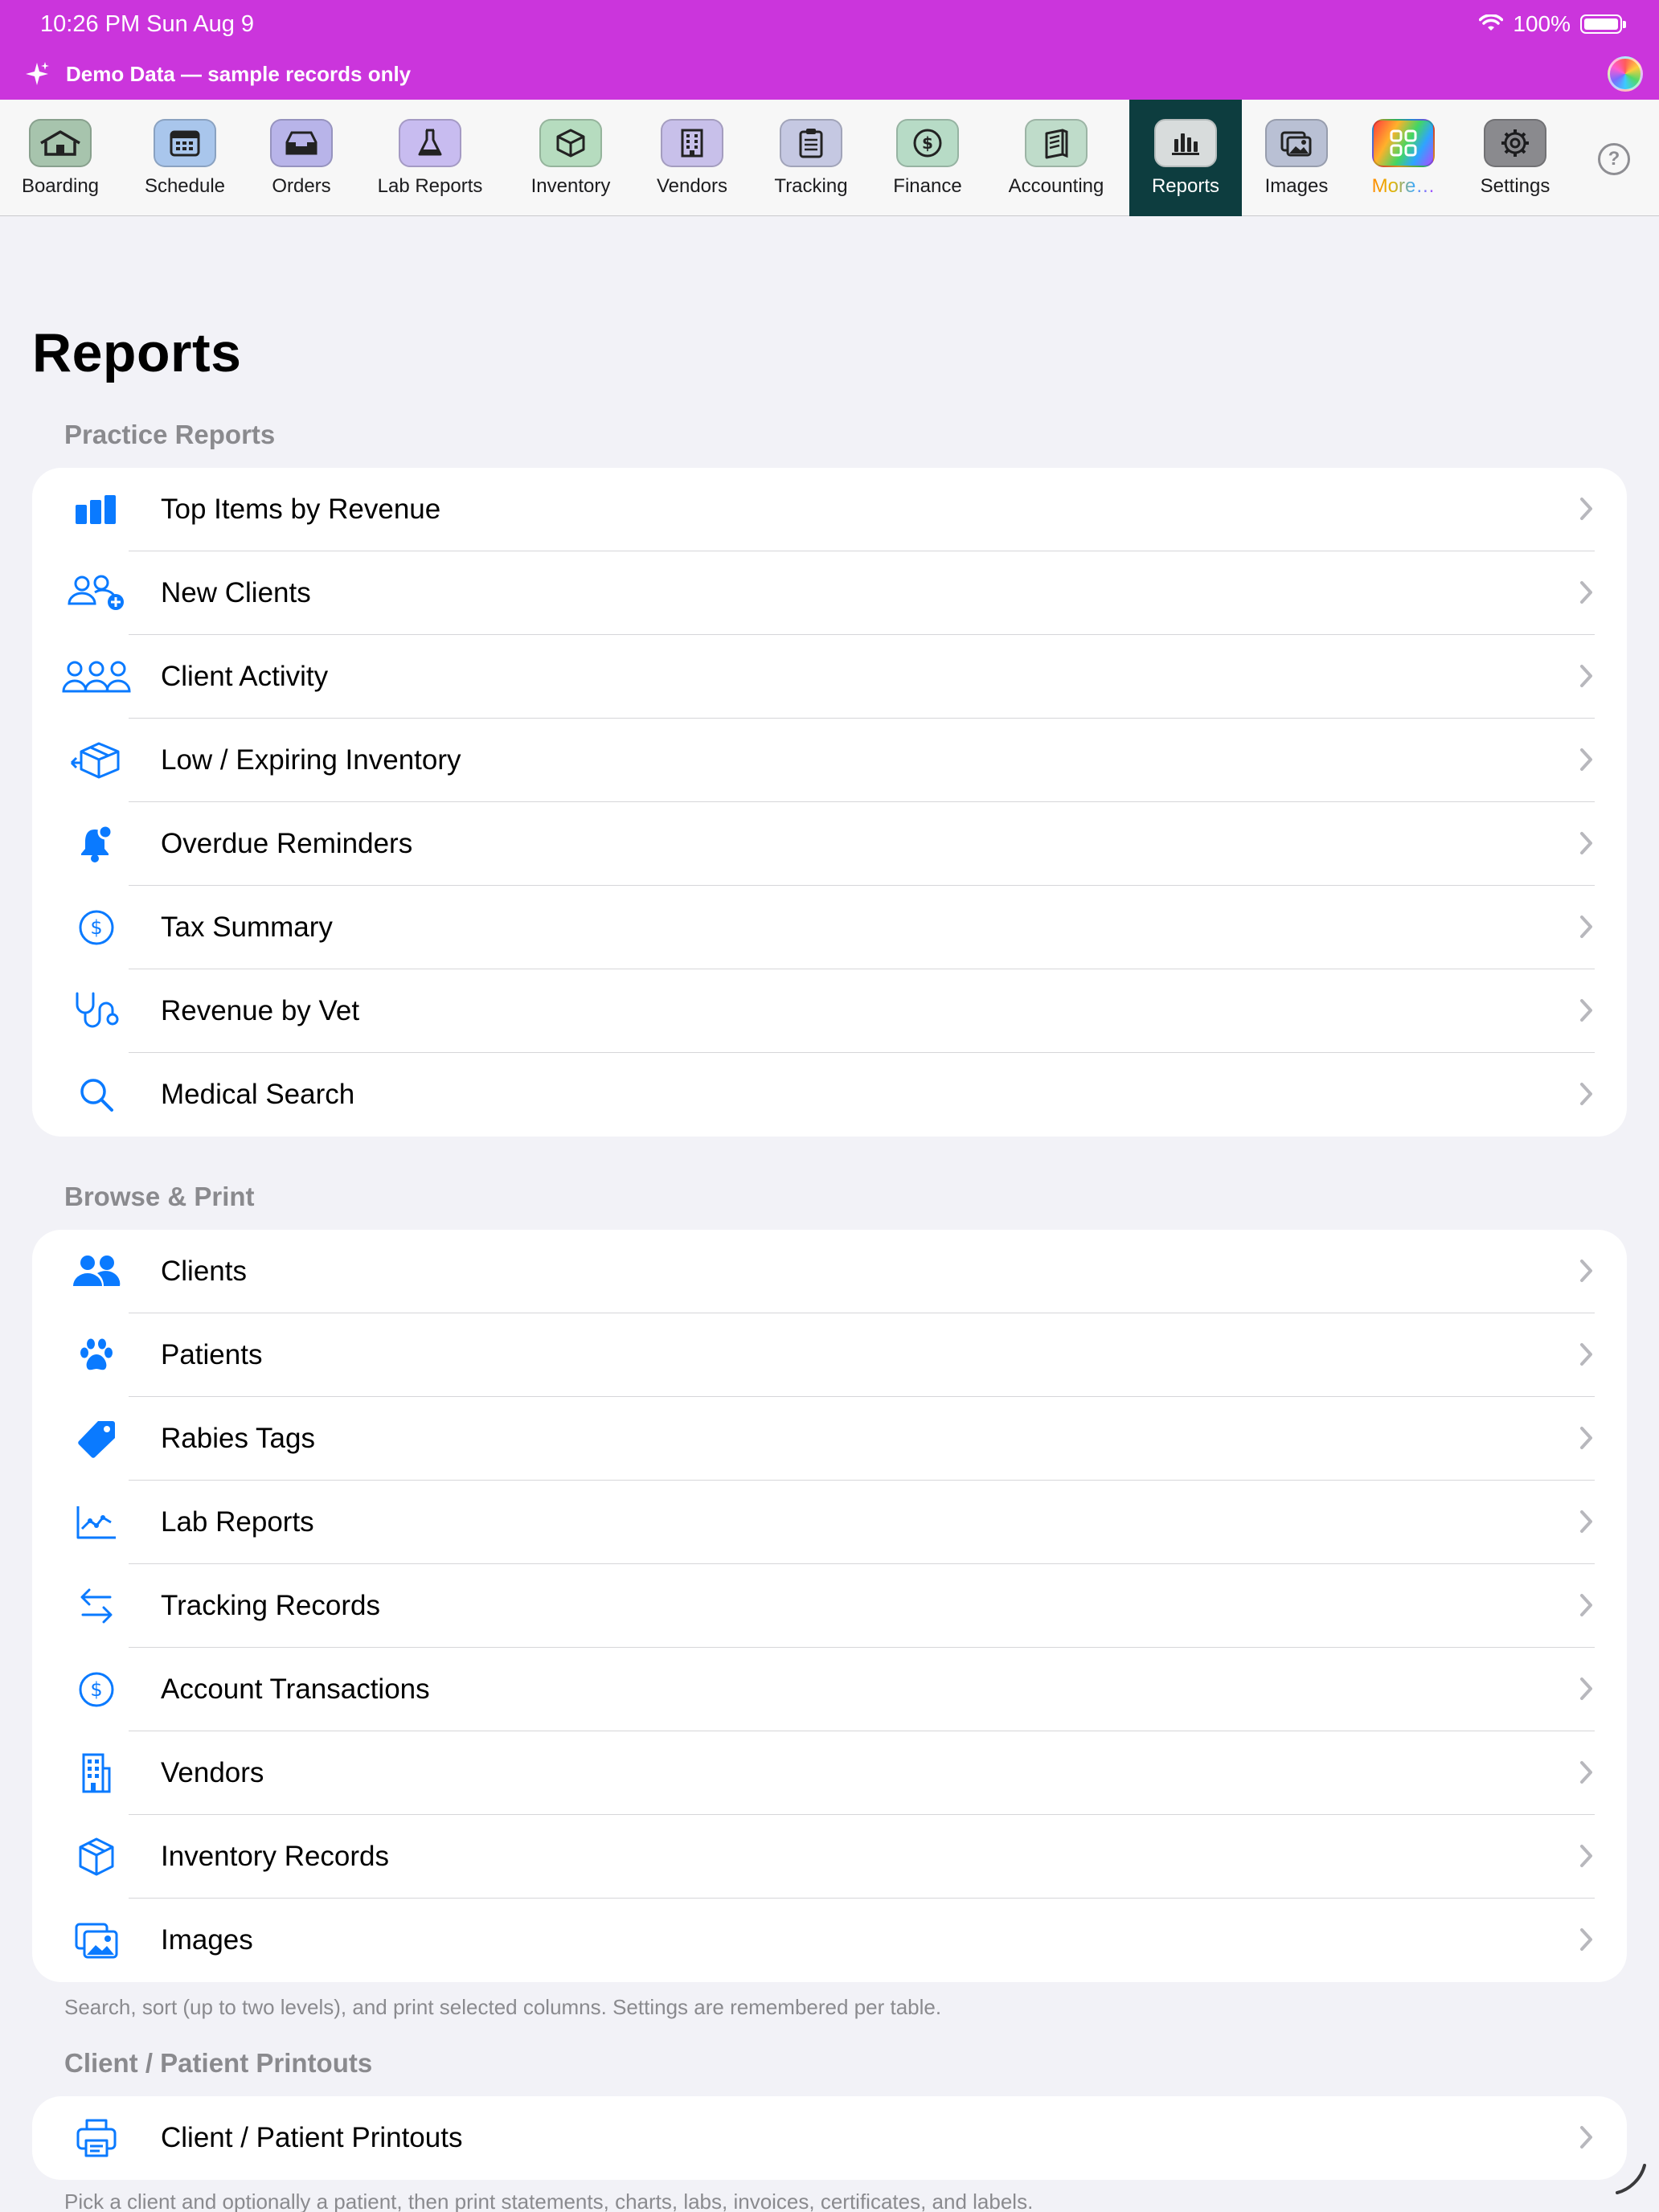  Describe the element at coordinates (96, 1606) in the screenshot. I see `arrows-icon` at that location.